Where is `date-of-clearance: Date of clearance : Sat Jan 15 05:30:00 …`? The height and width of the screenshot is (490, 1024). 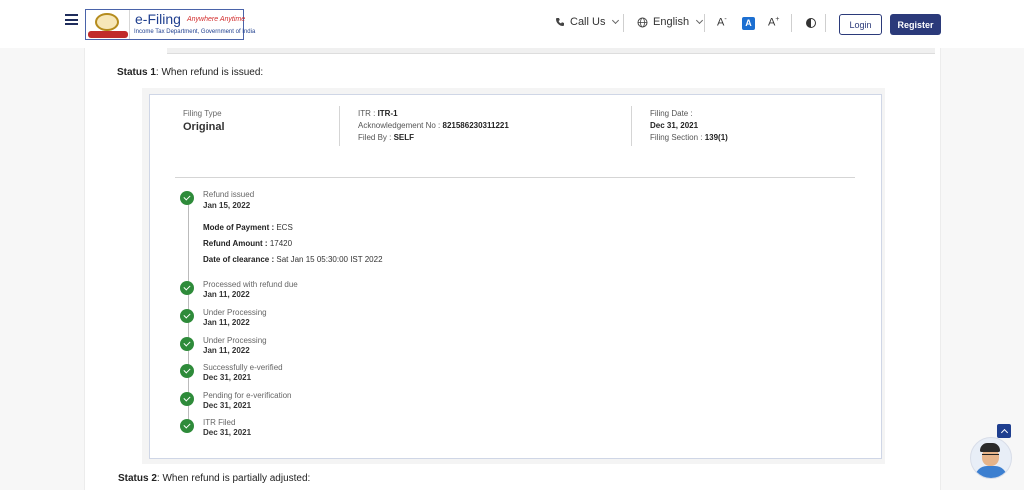
date-of-clearance: Date of clearance : Sat Jan 15 05:30:00 … is located at coordinates (293, 259).